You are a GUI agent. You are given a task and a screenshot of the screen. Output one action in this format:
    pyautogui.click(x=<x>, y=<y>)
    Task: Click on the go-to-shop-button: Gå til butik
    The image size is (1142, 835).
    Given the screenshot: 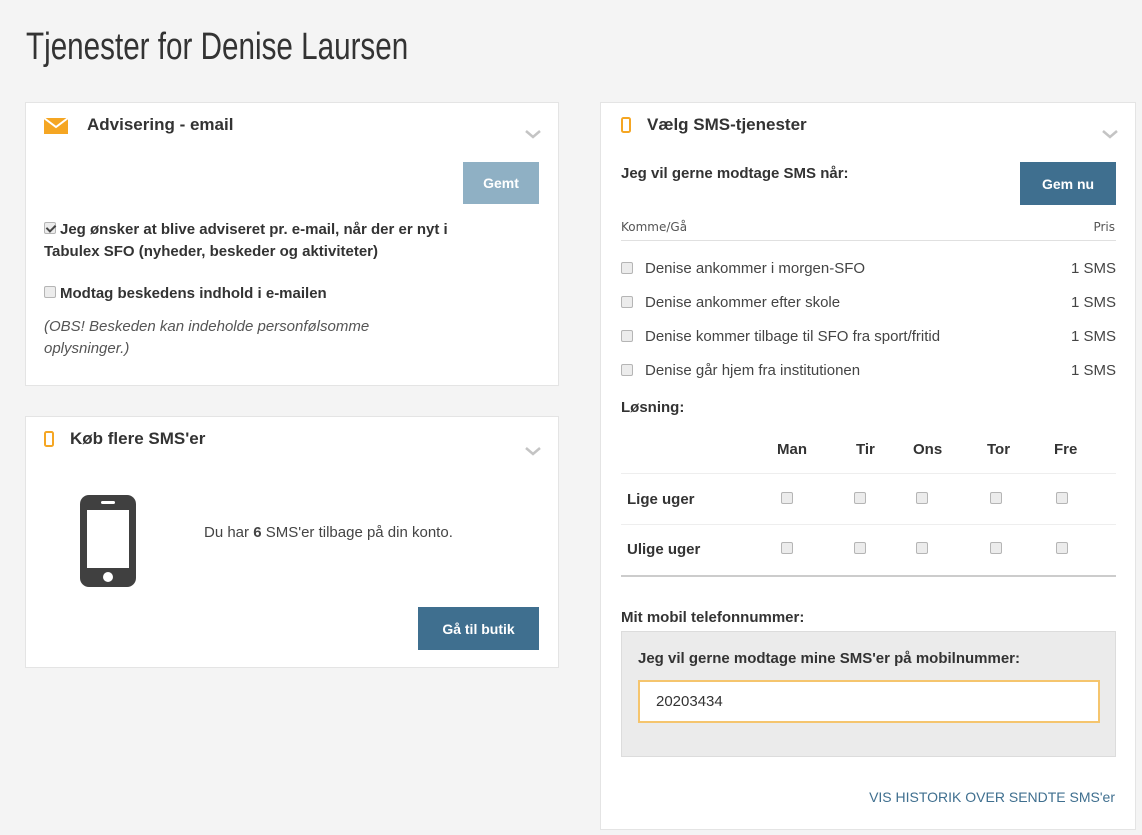 What is the action you would take?
    pyautogui.click(x=478, y=628)
    